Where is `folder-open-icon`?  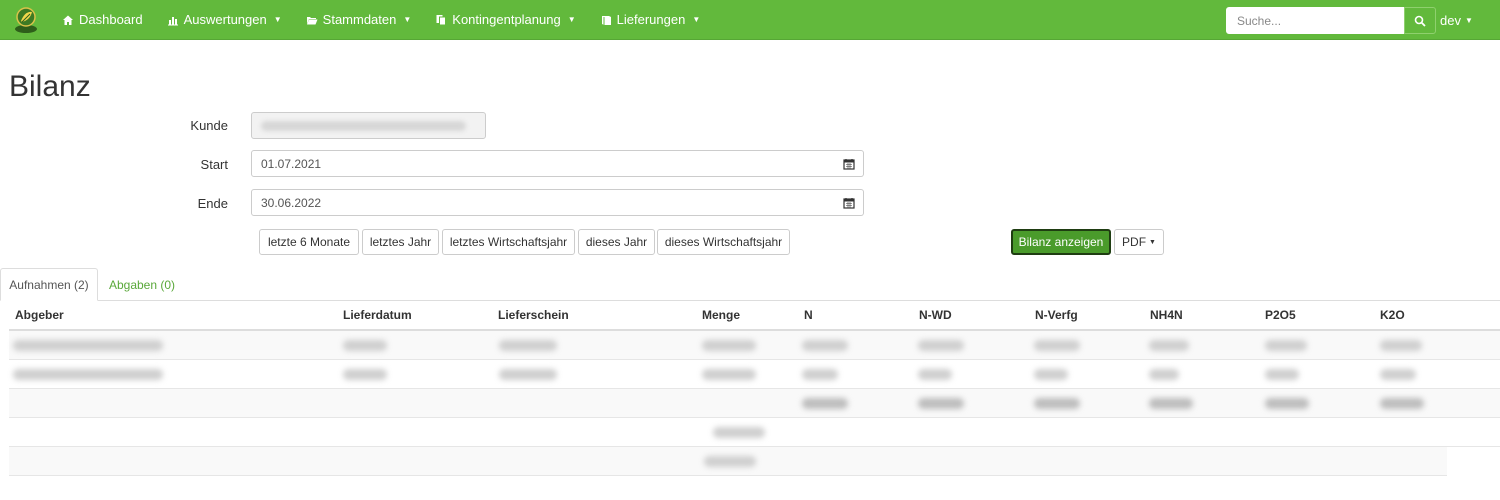 folder-open-icon is located at coordinates (312, 20).